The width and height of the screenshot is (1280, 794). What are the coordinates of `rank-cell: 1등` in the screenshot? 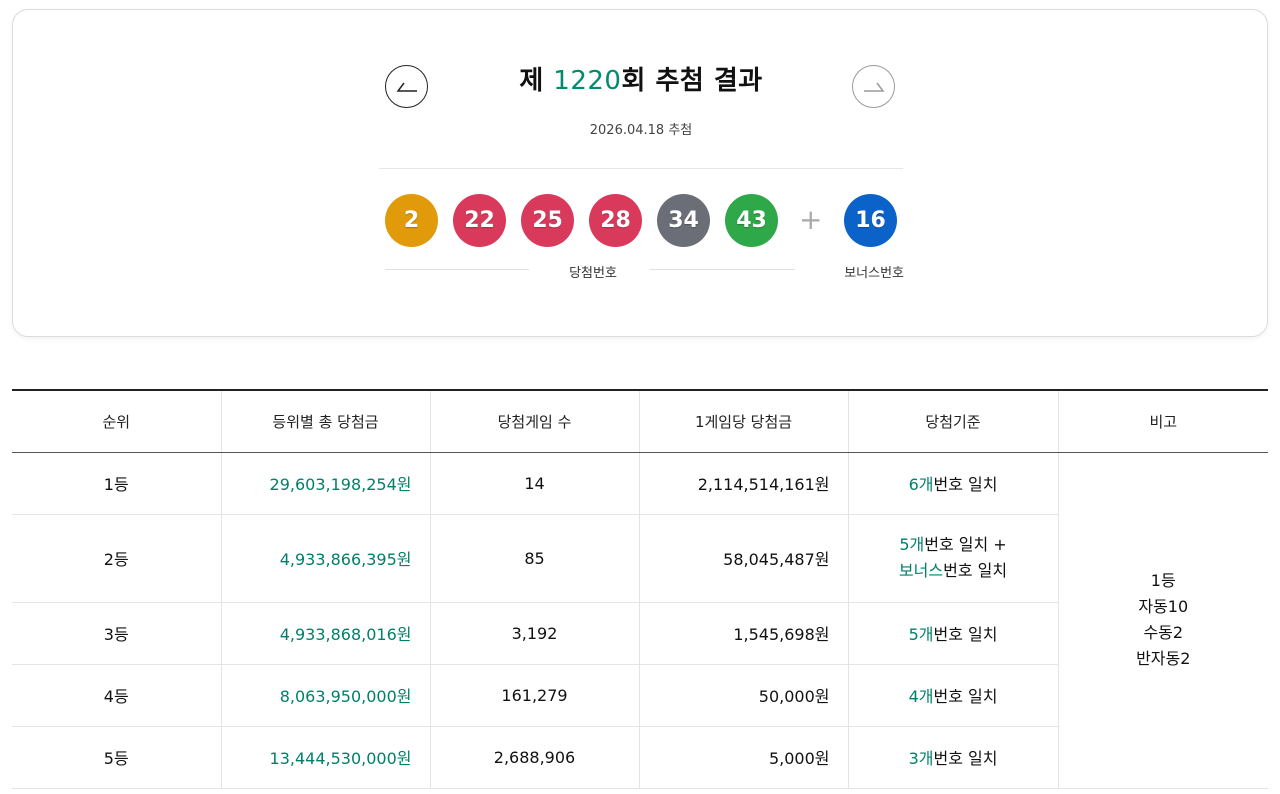 It's located at (117, 483).